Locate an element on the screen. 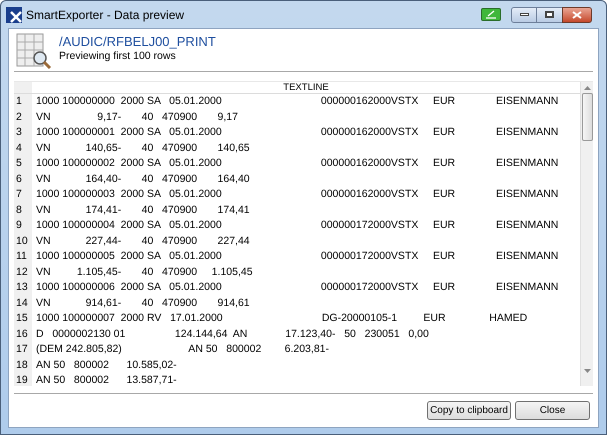 Image resolution: width=607 pixels, height=435 pixels. row-number: 7 is located at coordinates (23, 194).